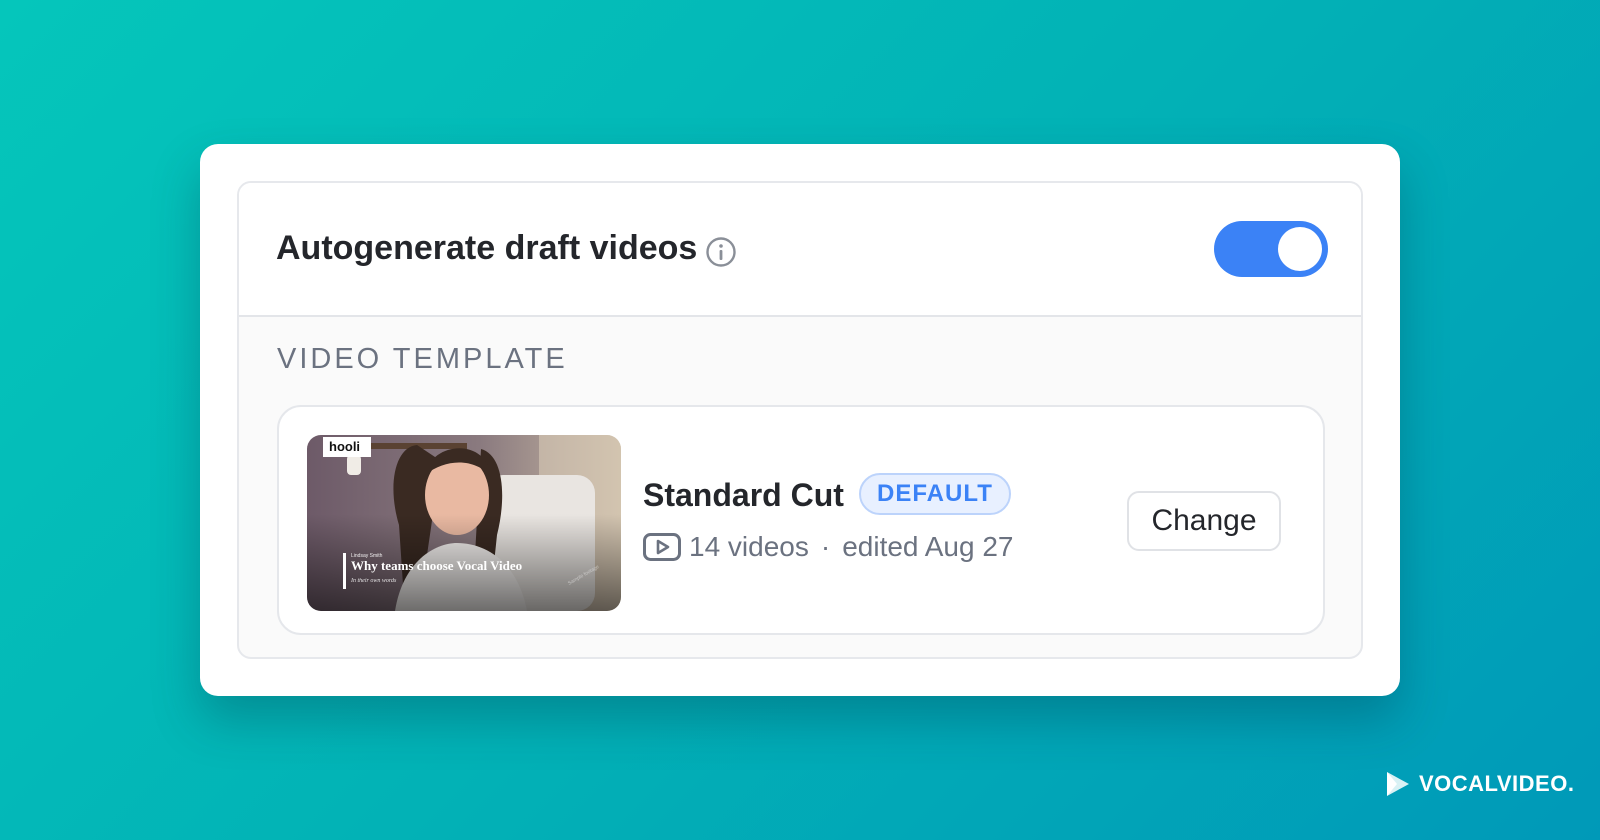 This screenshot has width=1600, height=840. Describe the element at coordinates (1271, 249) in the screenshot. I see `autogenerate-toggle` at that location.